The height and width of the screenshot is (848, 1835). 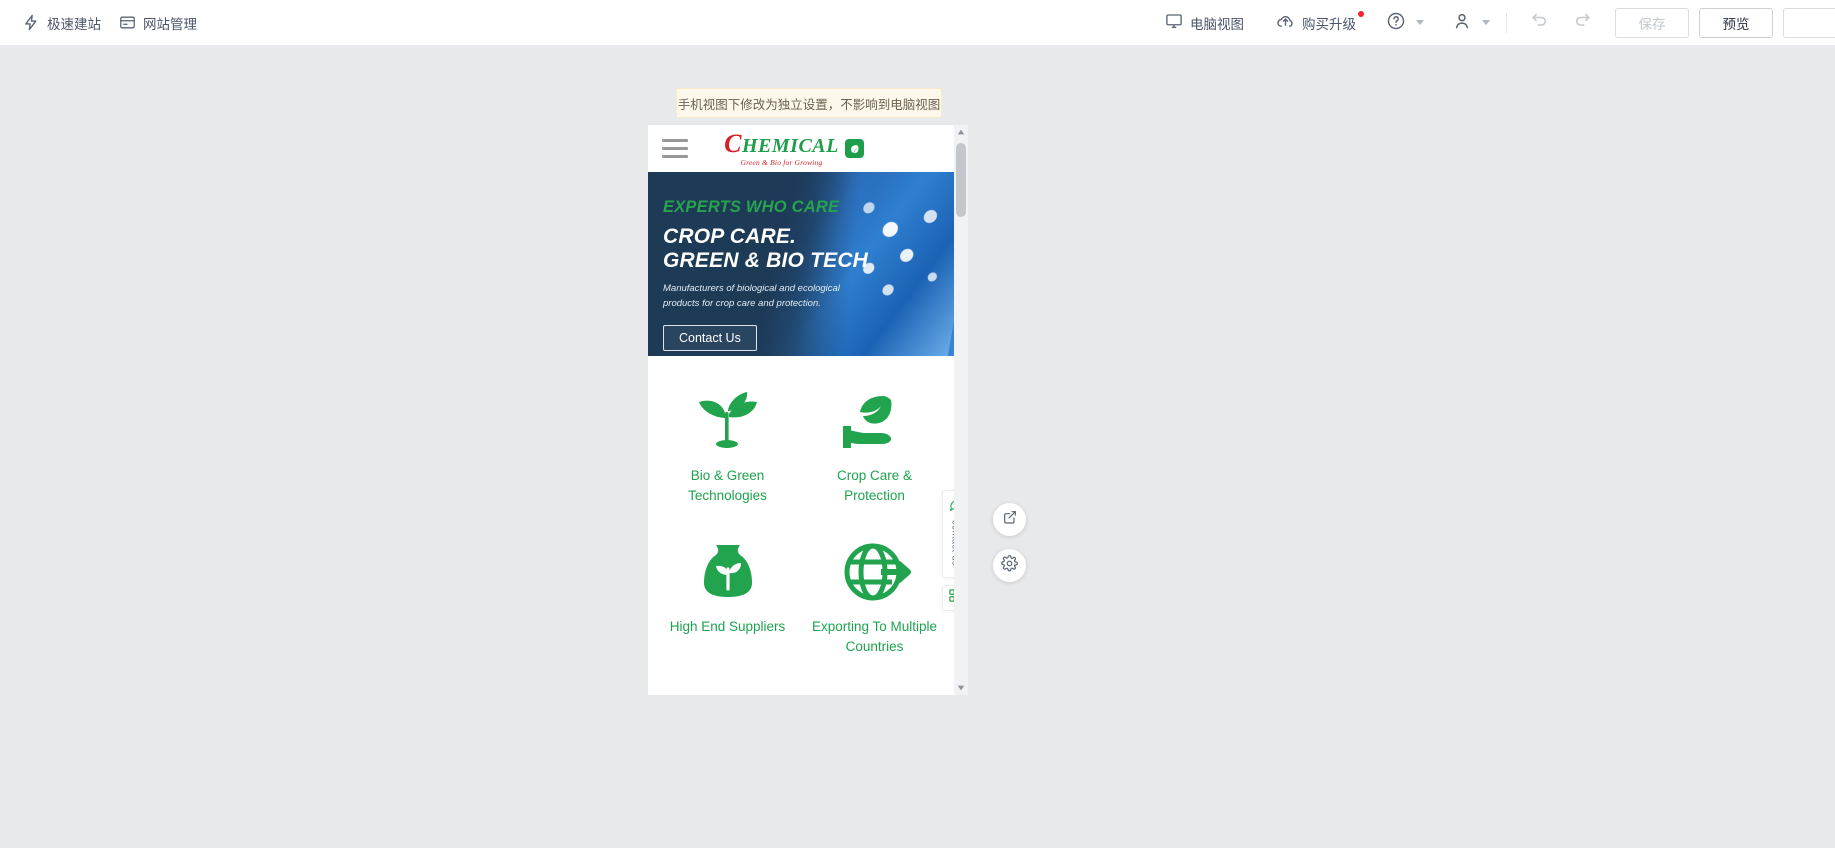 I want to click on monitor-icon, so click(x=1174, y=22).